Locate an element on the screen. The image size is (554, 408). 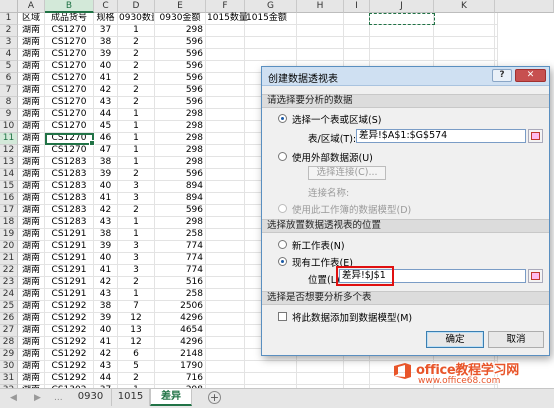
row-header: 29 is located at coordinates (9, 355).